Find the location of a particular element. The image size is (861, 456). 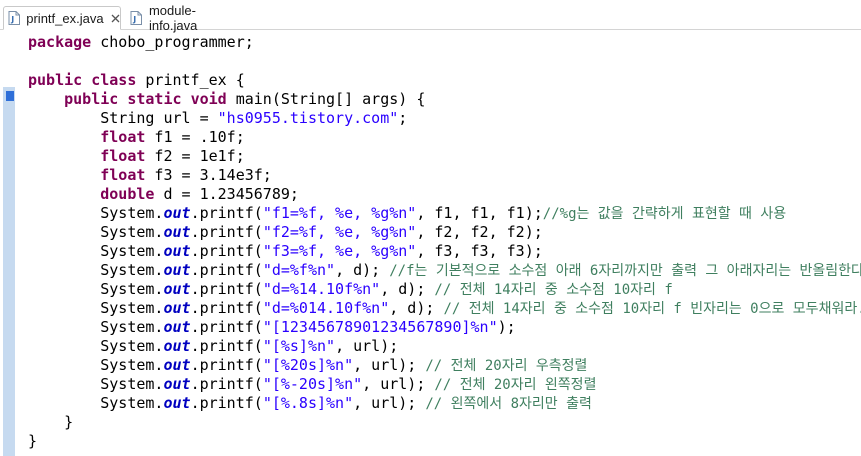

code-line: float f3 = 3.14e3f; is located at coordinates (444, 175).